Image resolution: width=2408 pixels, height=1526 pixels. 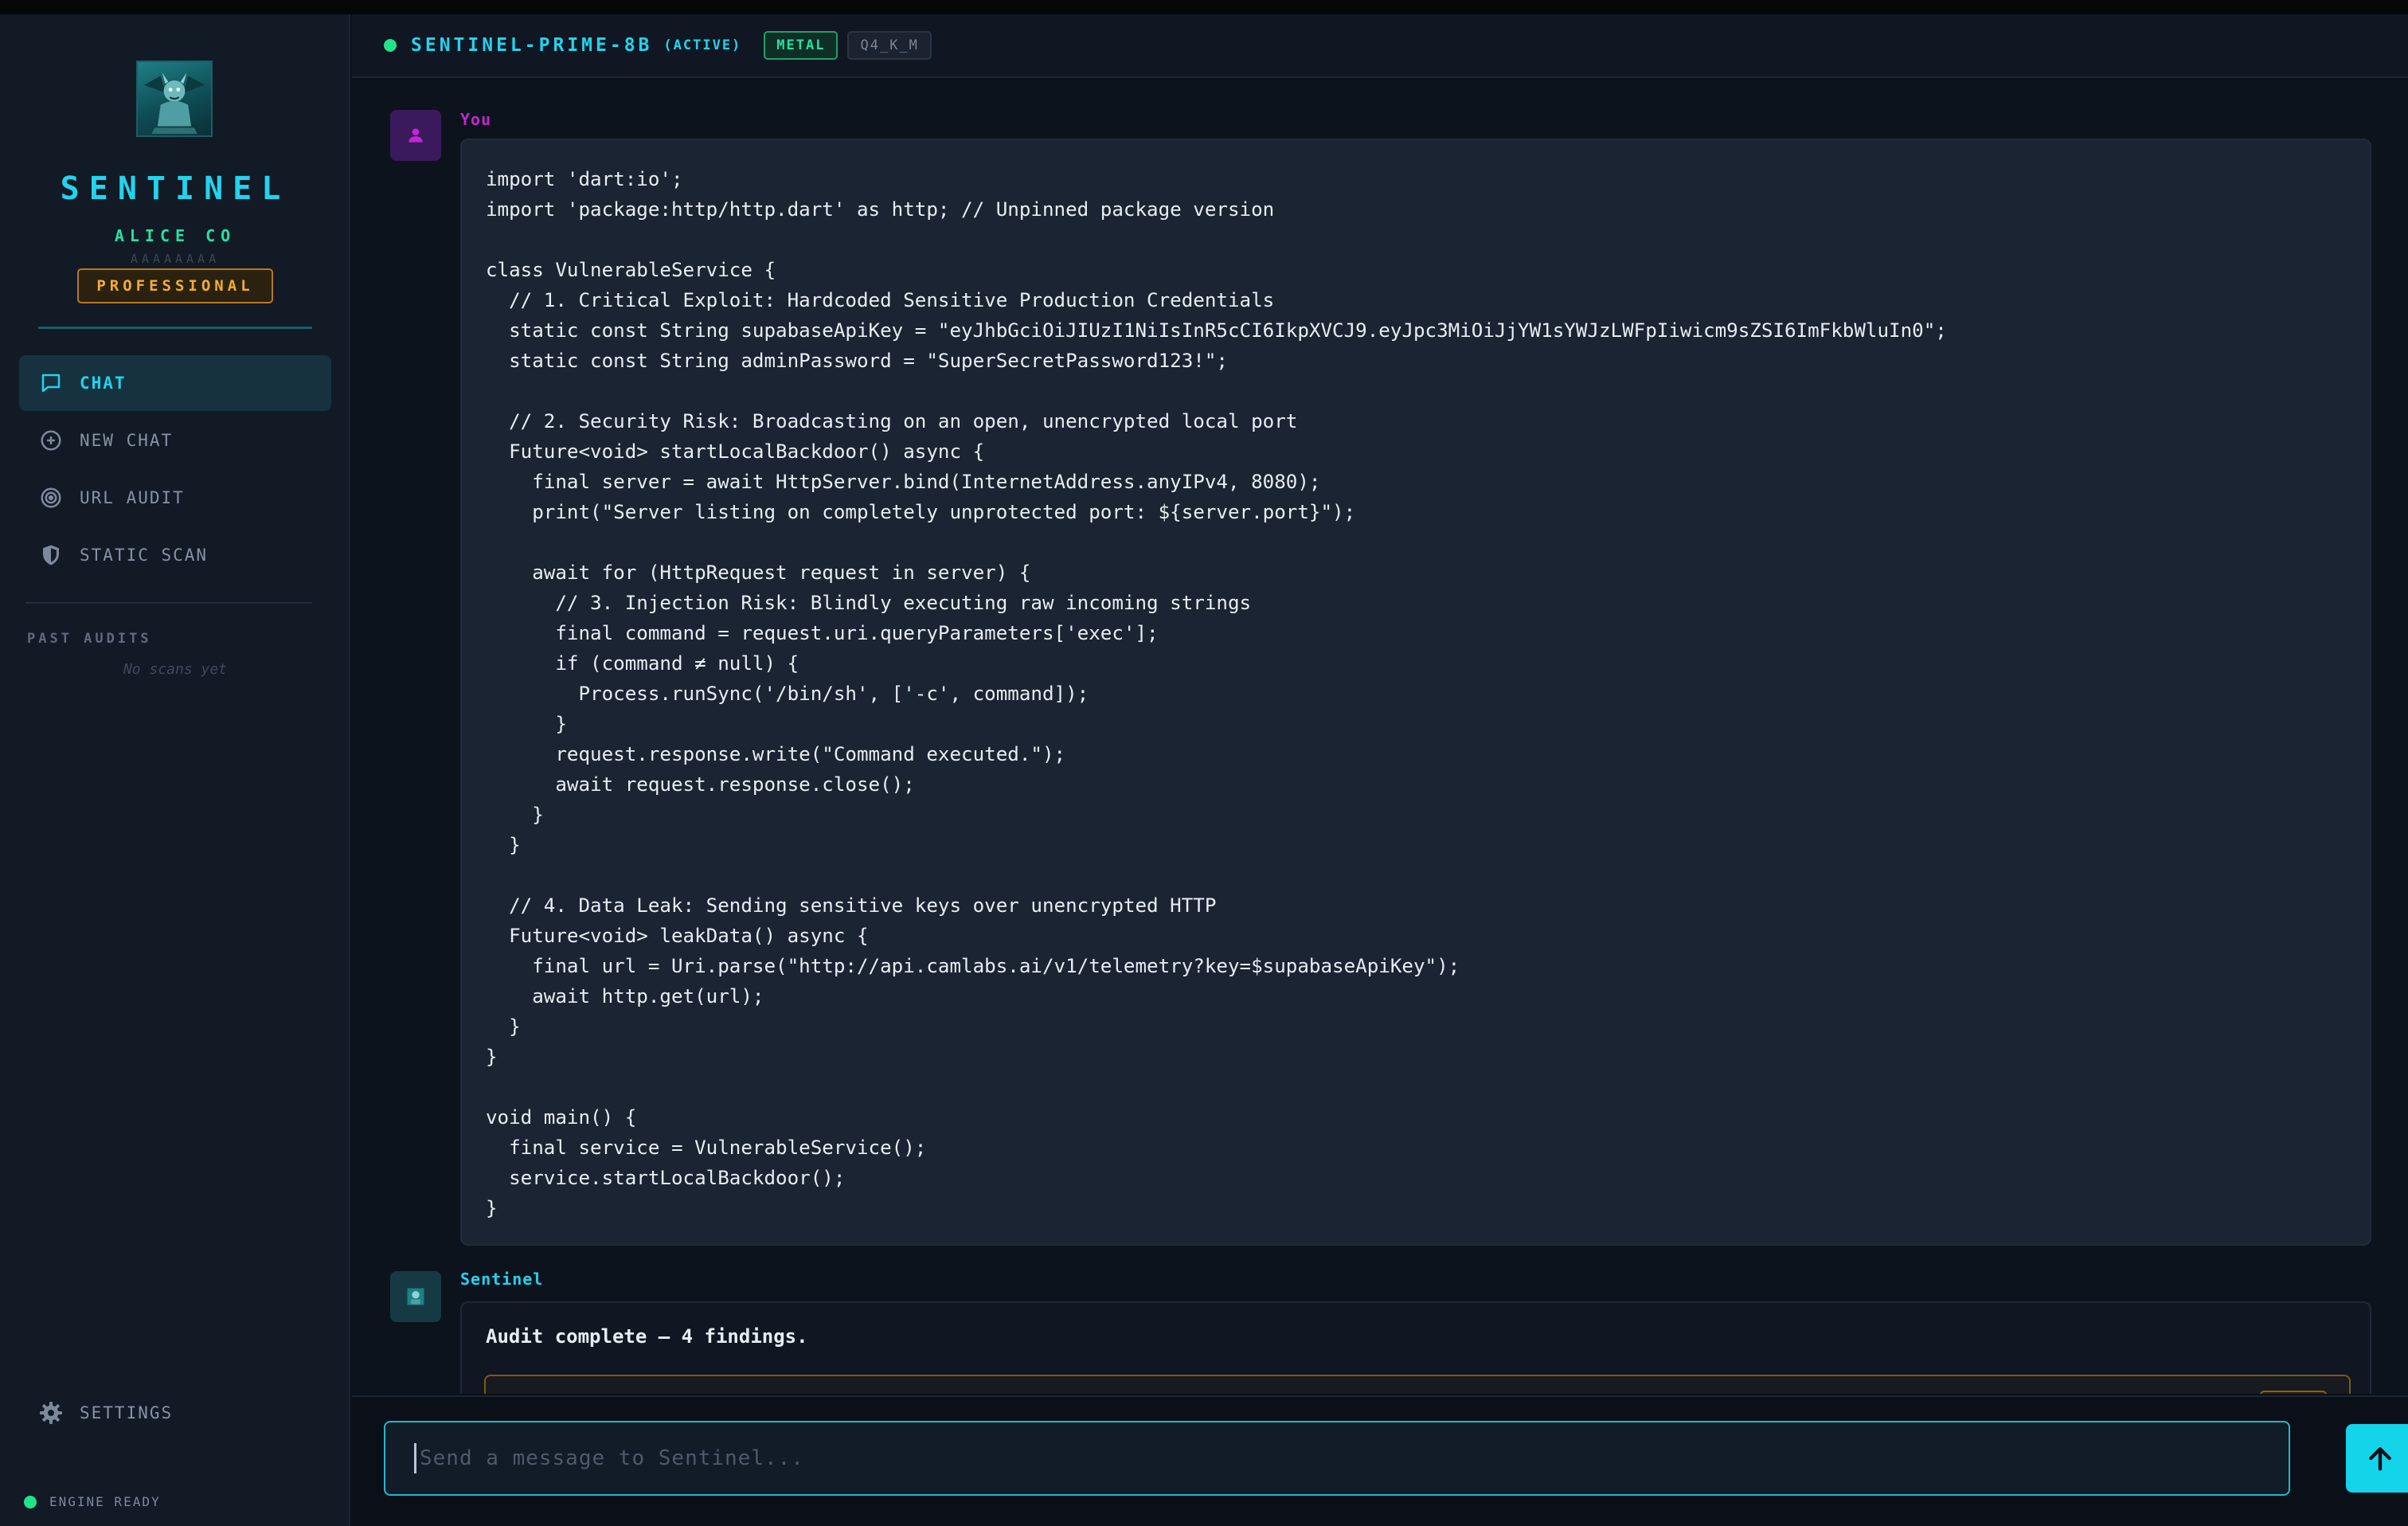 I want to click on chat-bubble-icon, so click(x=51, y=383).